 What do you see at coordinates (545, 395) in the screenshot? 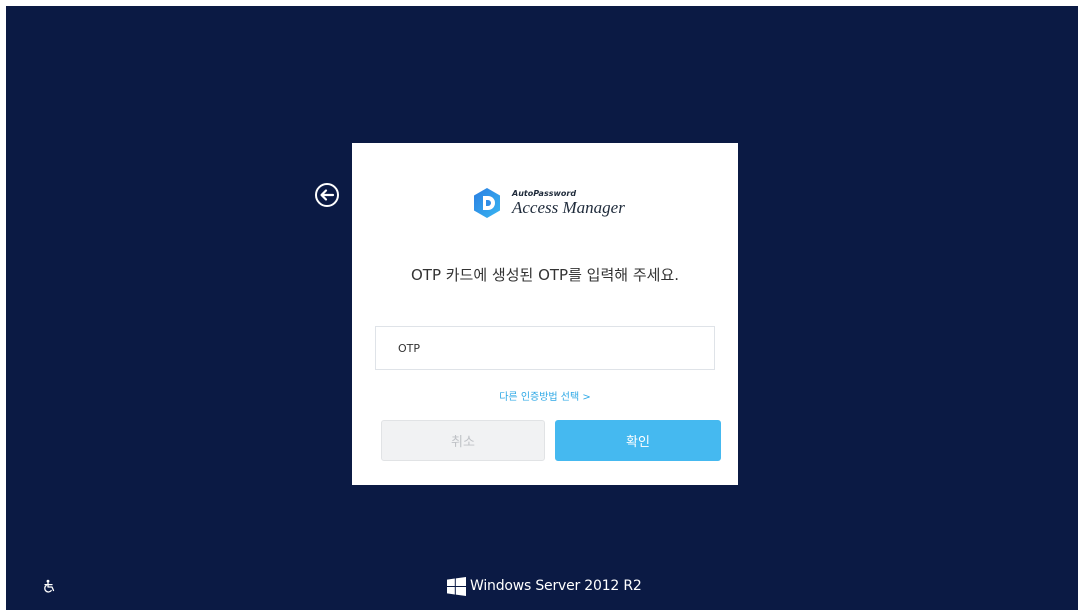
I see `alternate-auth-method-link: 다른 인증방법 선택 >` at bounding box center [545, 395].